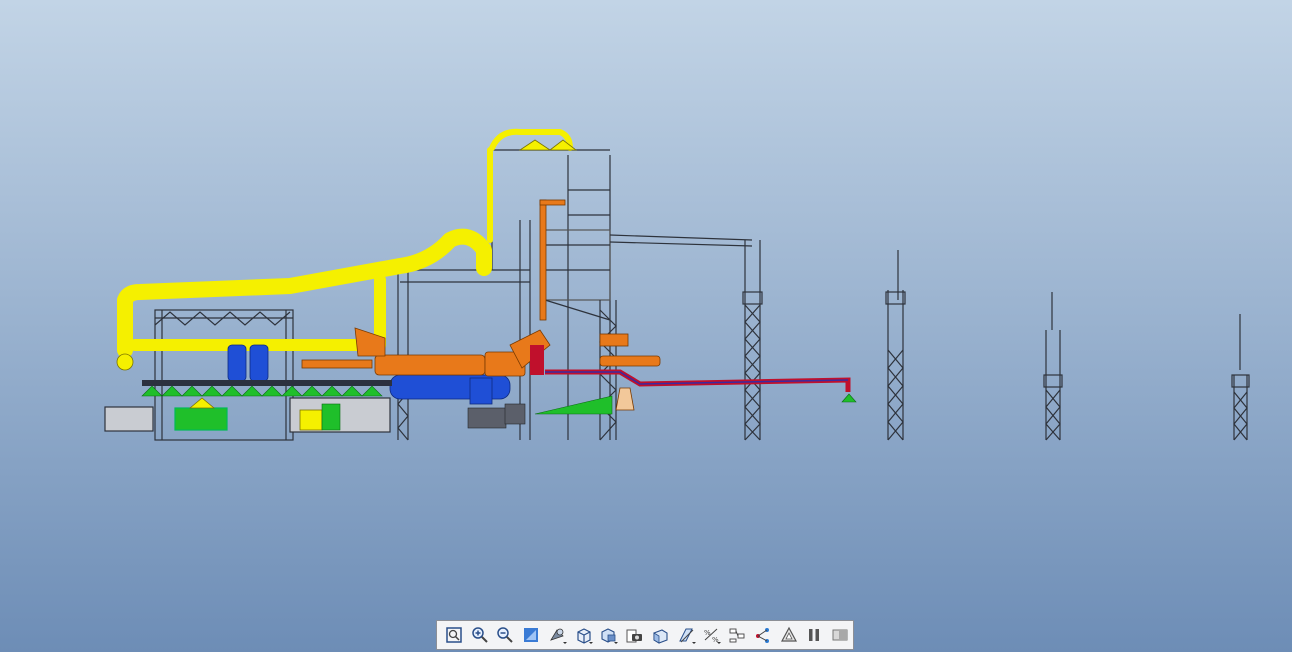  I want to click on graphics-toolbar: %%, so click(645, 635).